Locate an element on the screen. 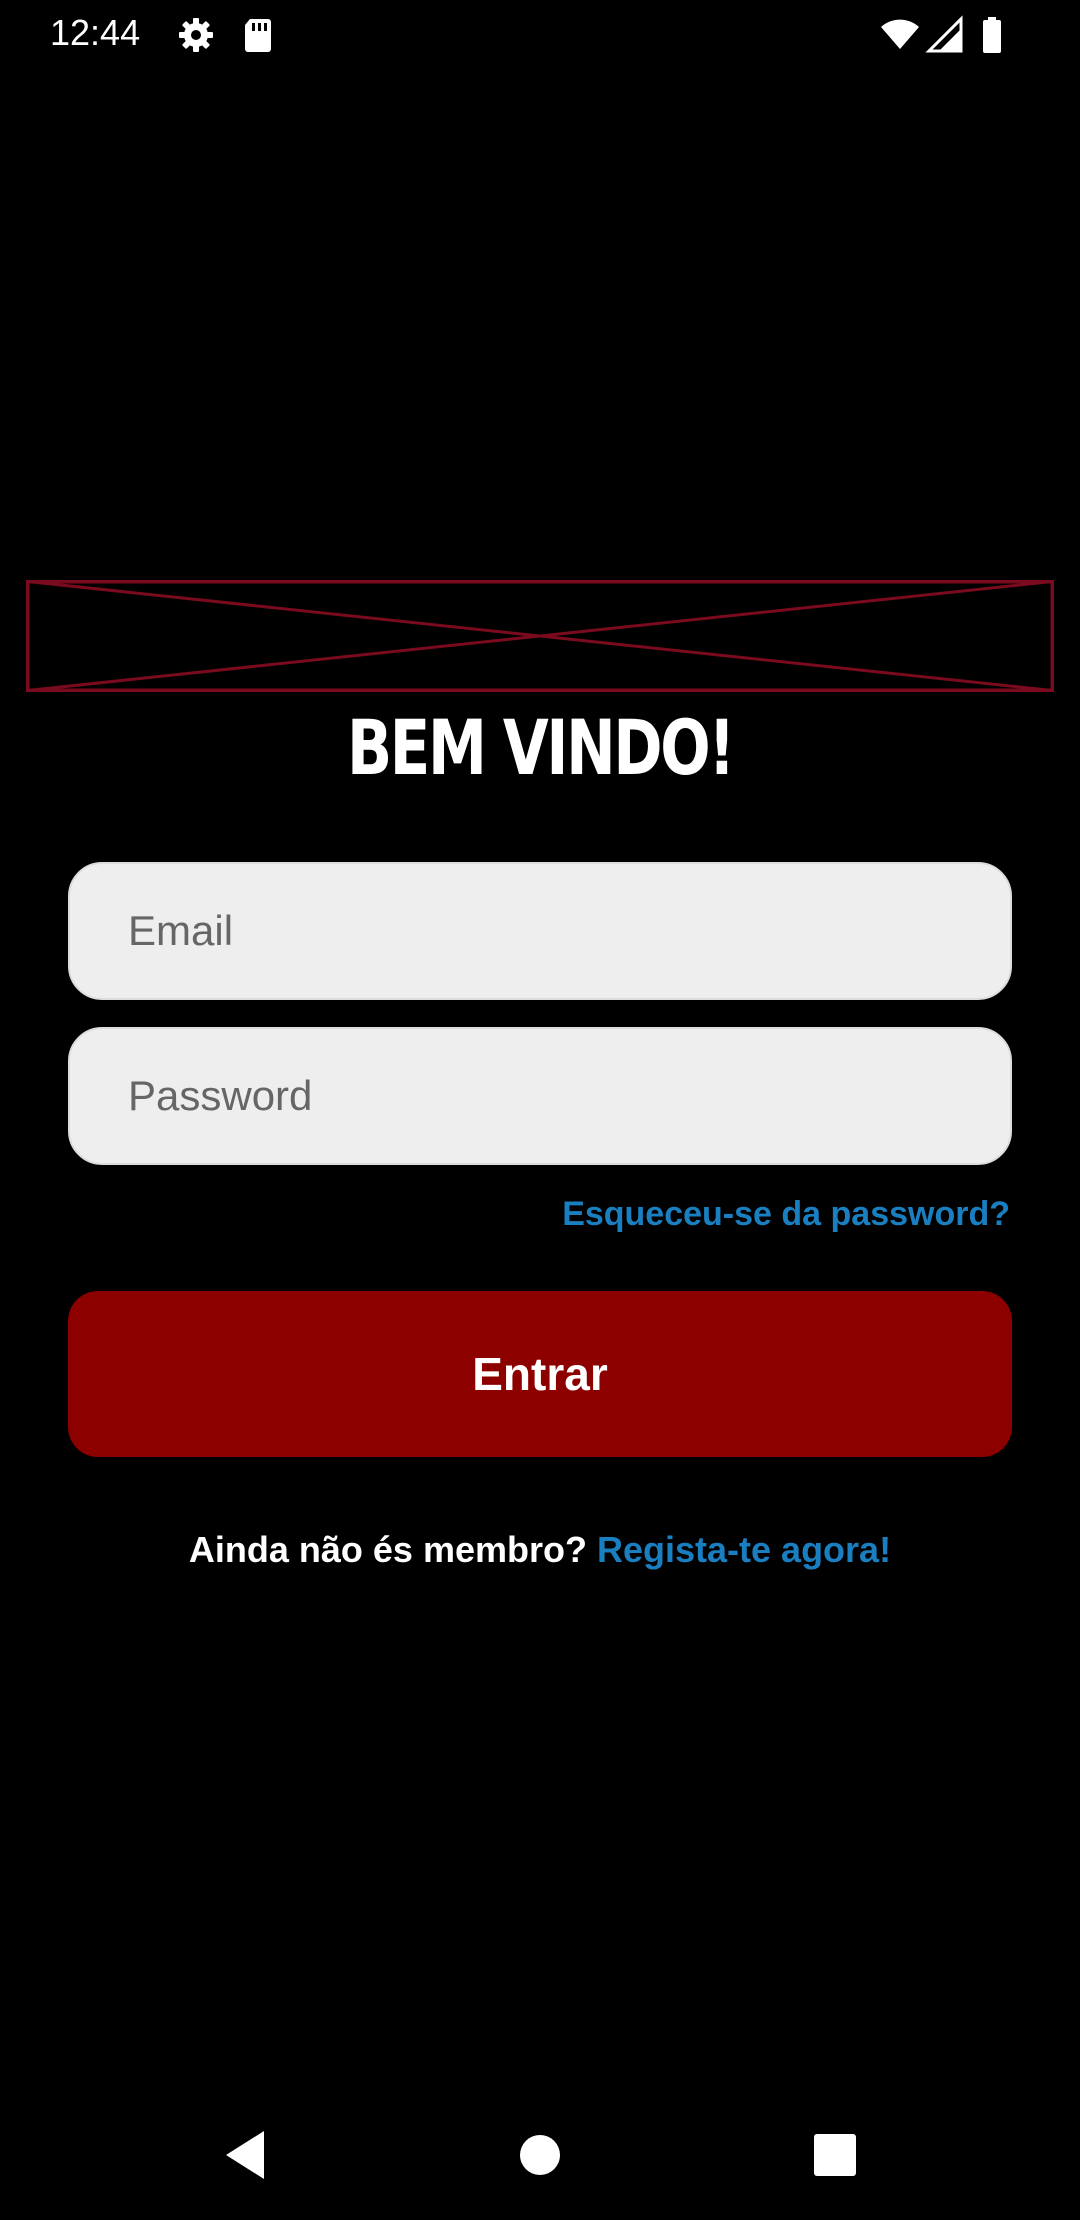 The width and height of the screenshot is (1080, 2220). sd-card-icon is located at coordinates (258, 35).